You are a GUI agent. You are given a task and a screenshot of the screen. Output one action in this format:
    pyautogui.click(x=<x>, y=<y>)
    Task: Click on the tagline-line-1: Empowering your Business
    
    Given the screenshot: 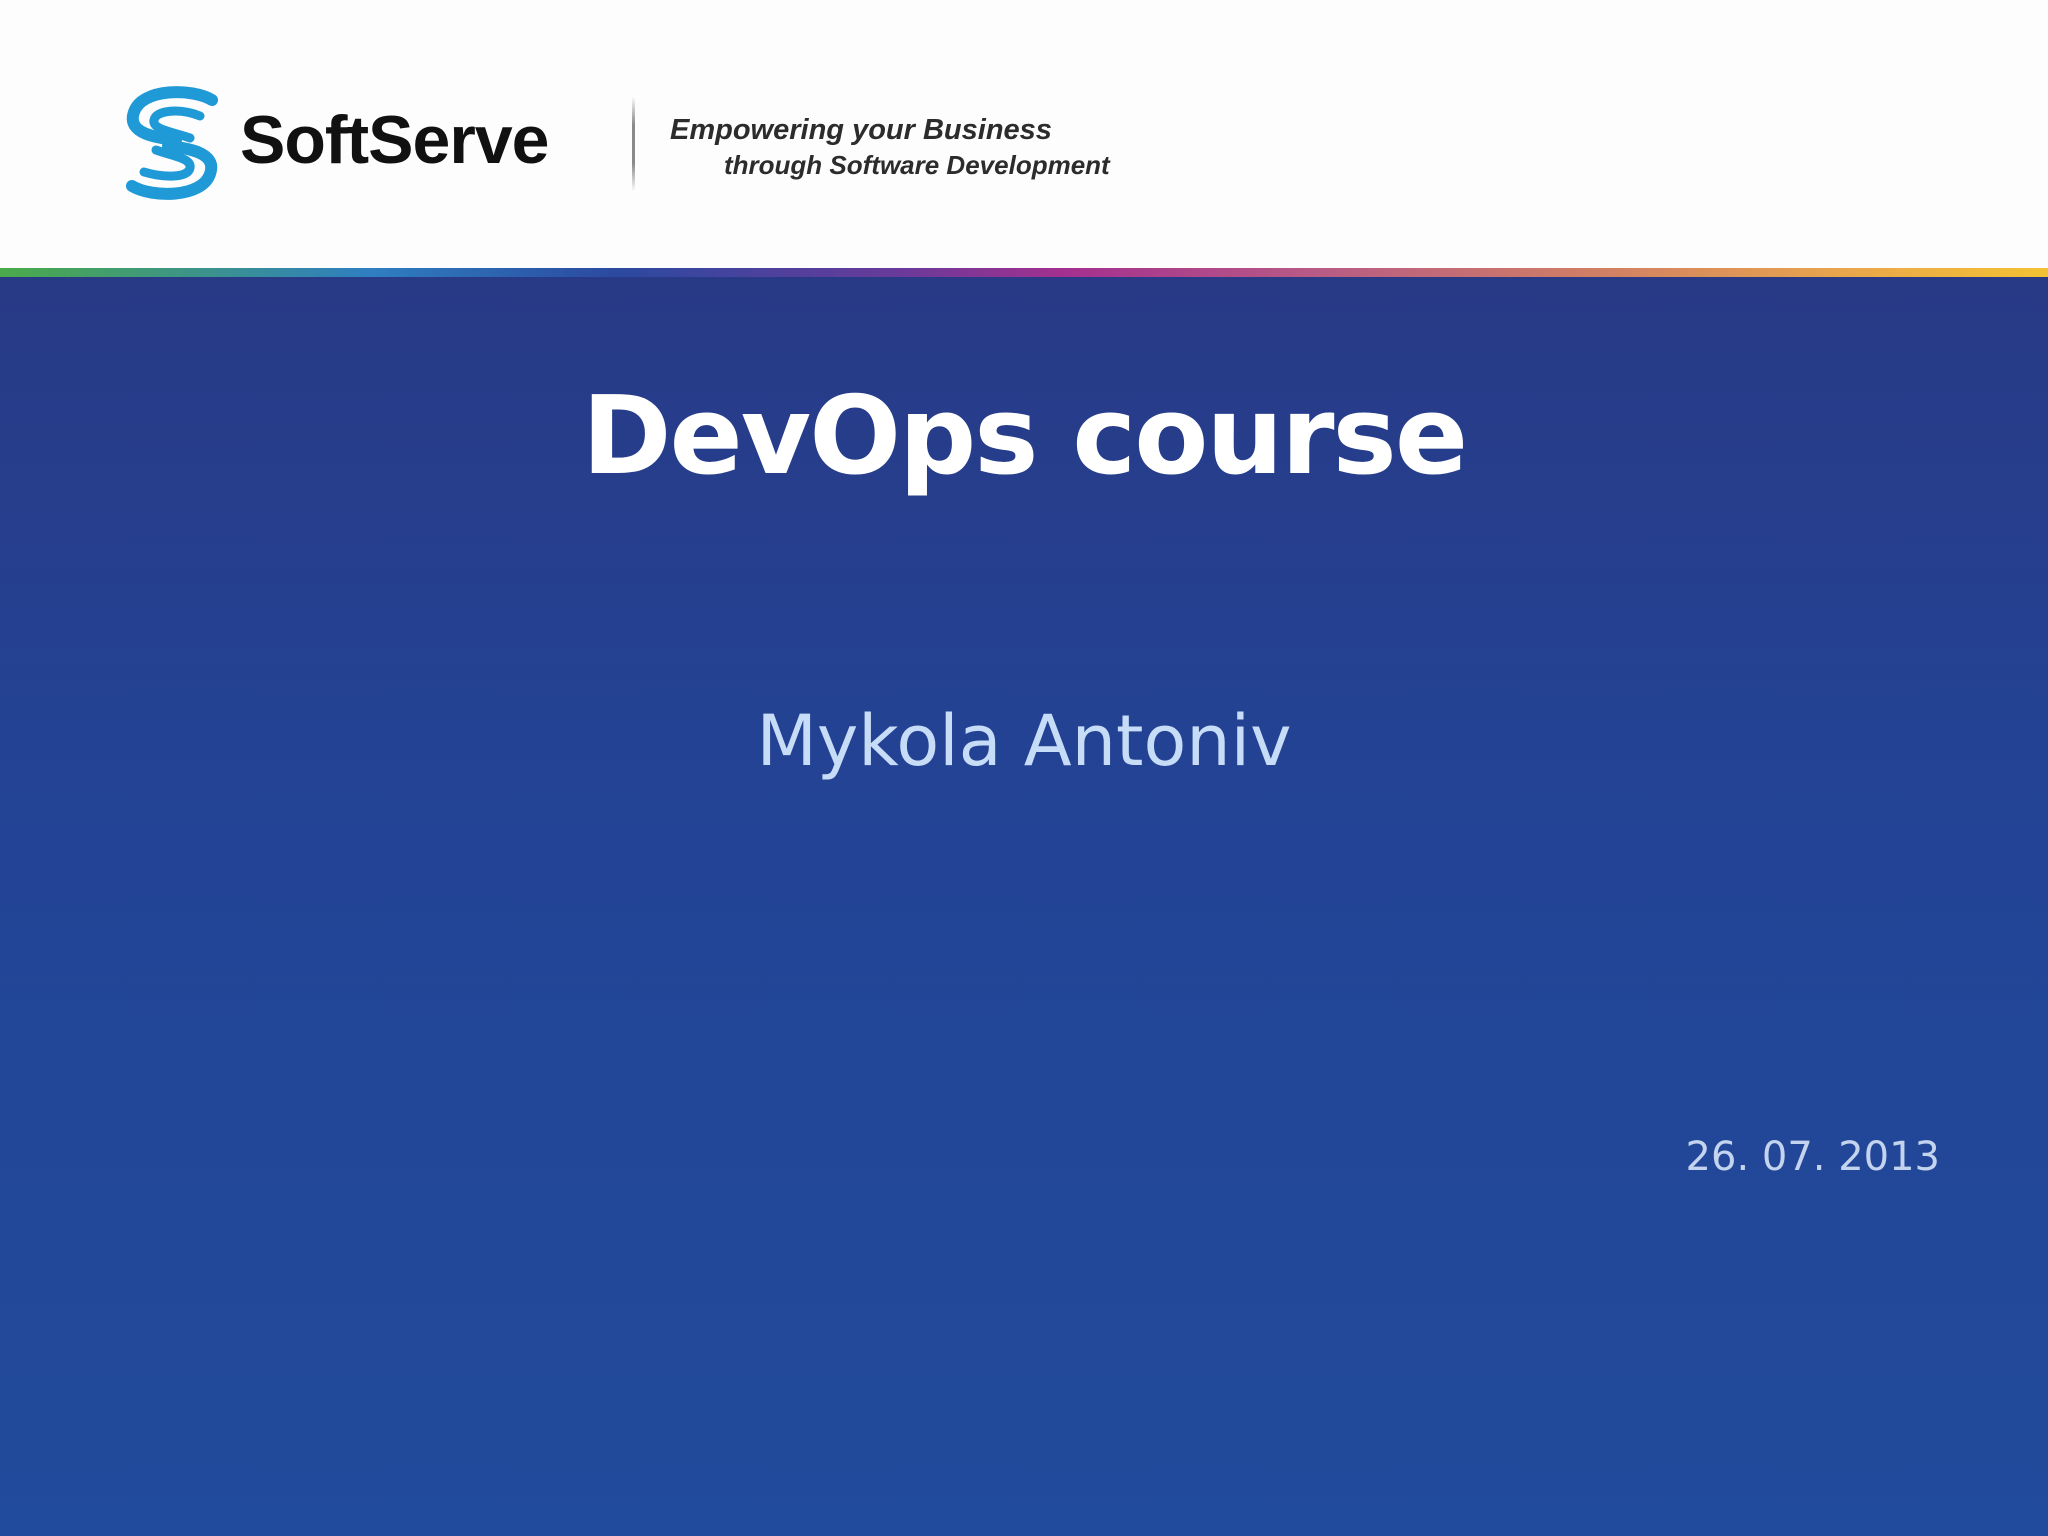 What is the action you would take?
    pyautogui.click(x=861, y=130)
    